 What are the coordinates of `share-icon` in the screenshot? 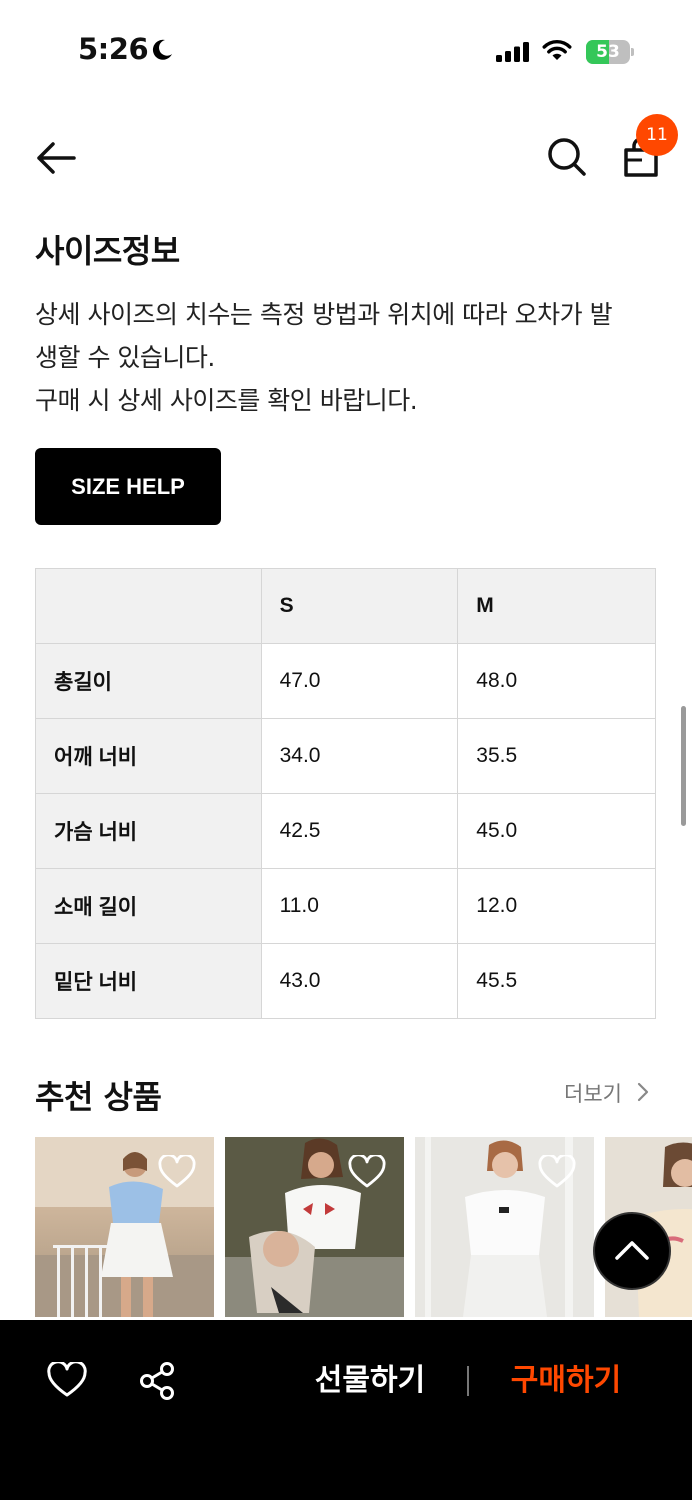 It's located at (157, 1381).